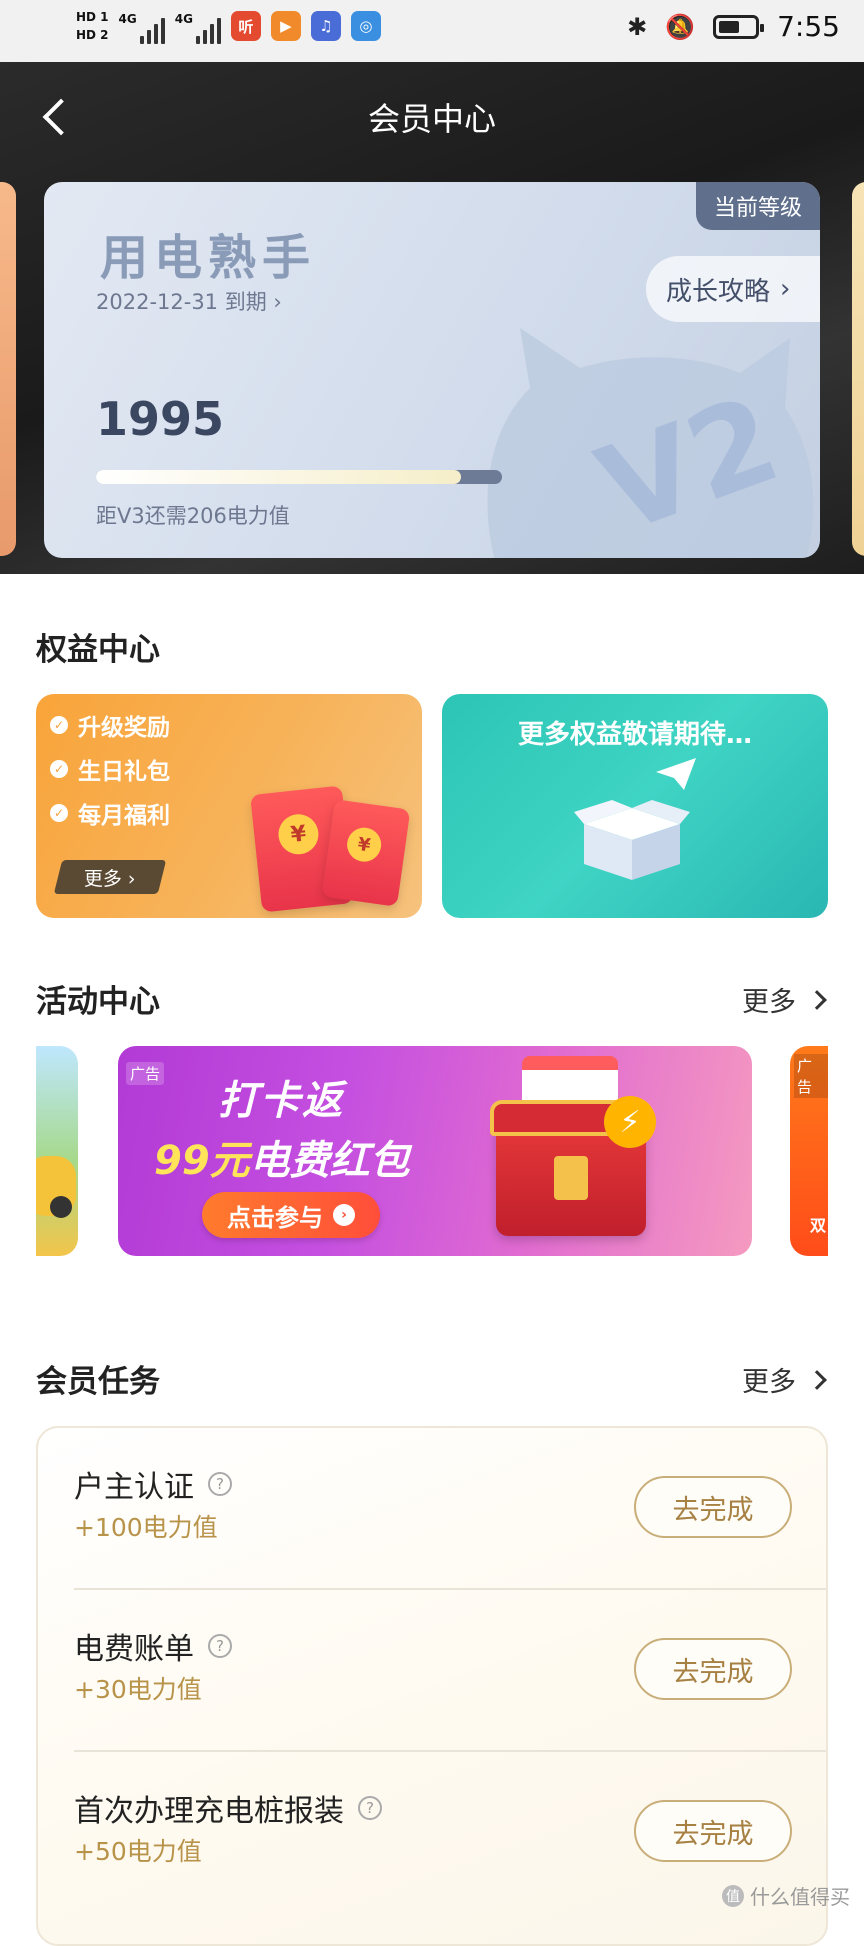 The image size is (864, 1946). Describe the element at coordinates (98, 1378) in the screenshot. I see `tasks-section-title: 会员任务` at that location.